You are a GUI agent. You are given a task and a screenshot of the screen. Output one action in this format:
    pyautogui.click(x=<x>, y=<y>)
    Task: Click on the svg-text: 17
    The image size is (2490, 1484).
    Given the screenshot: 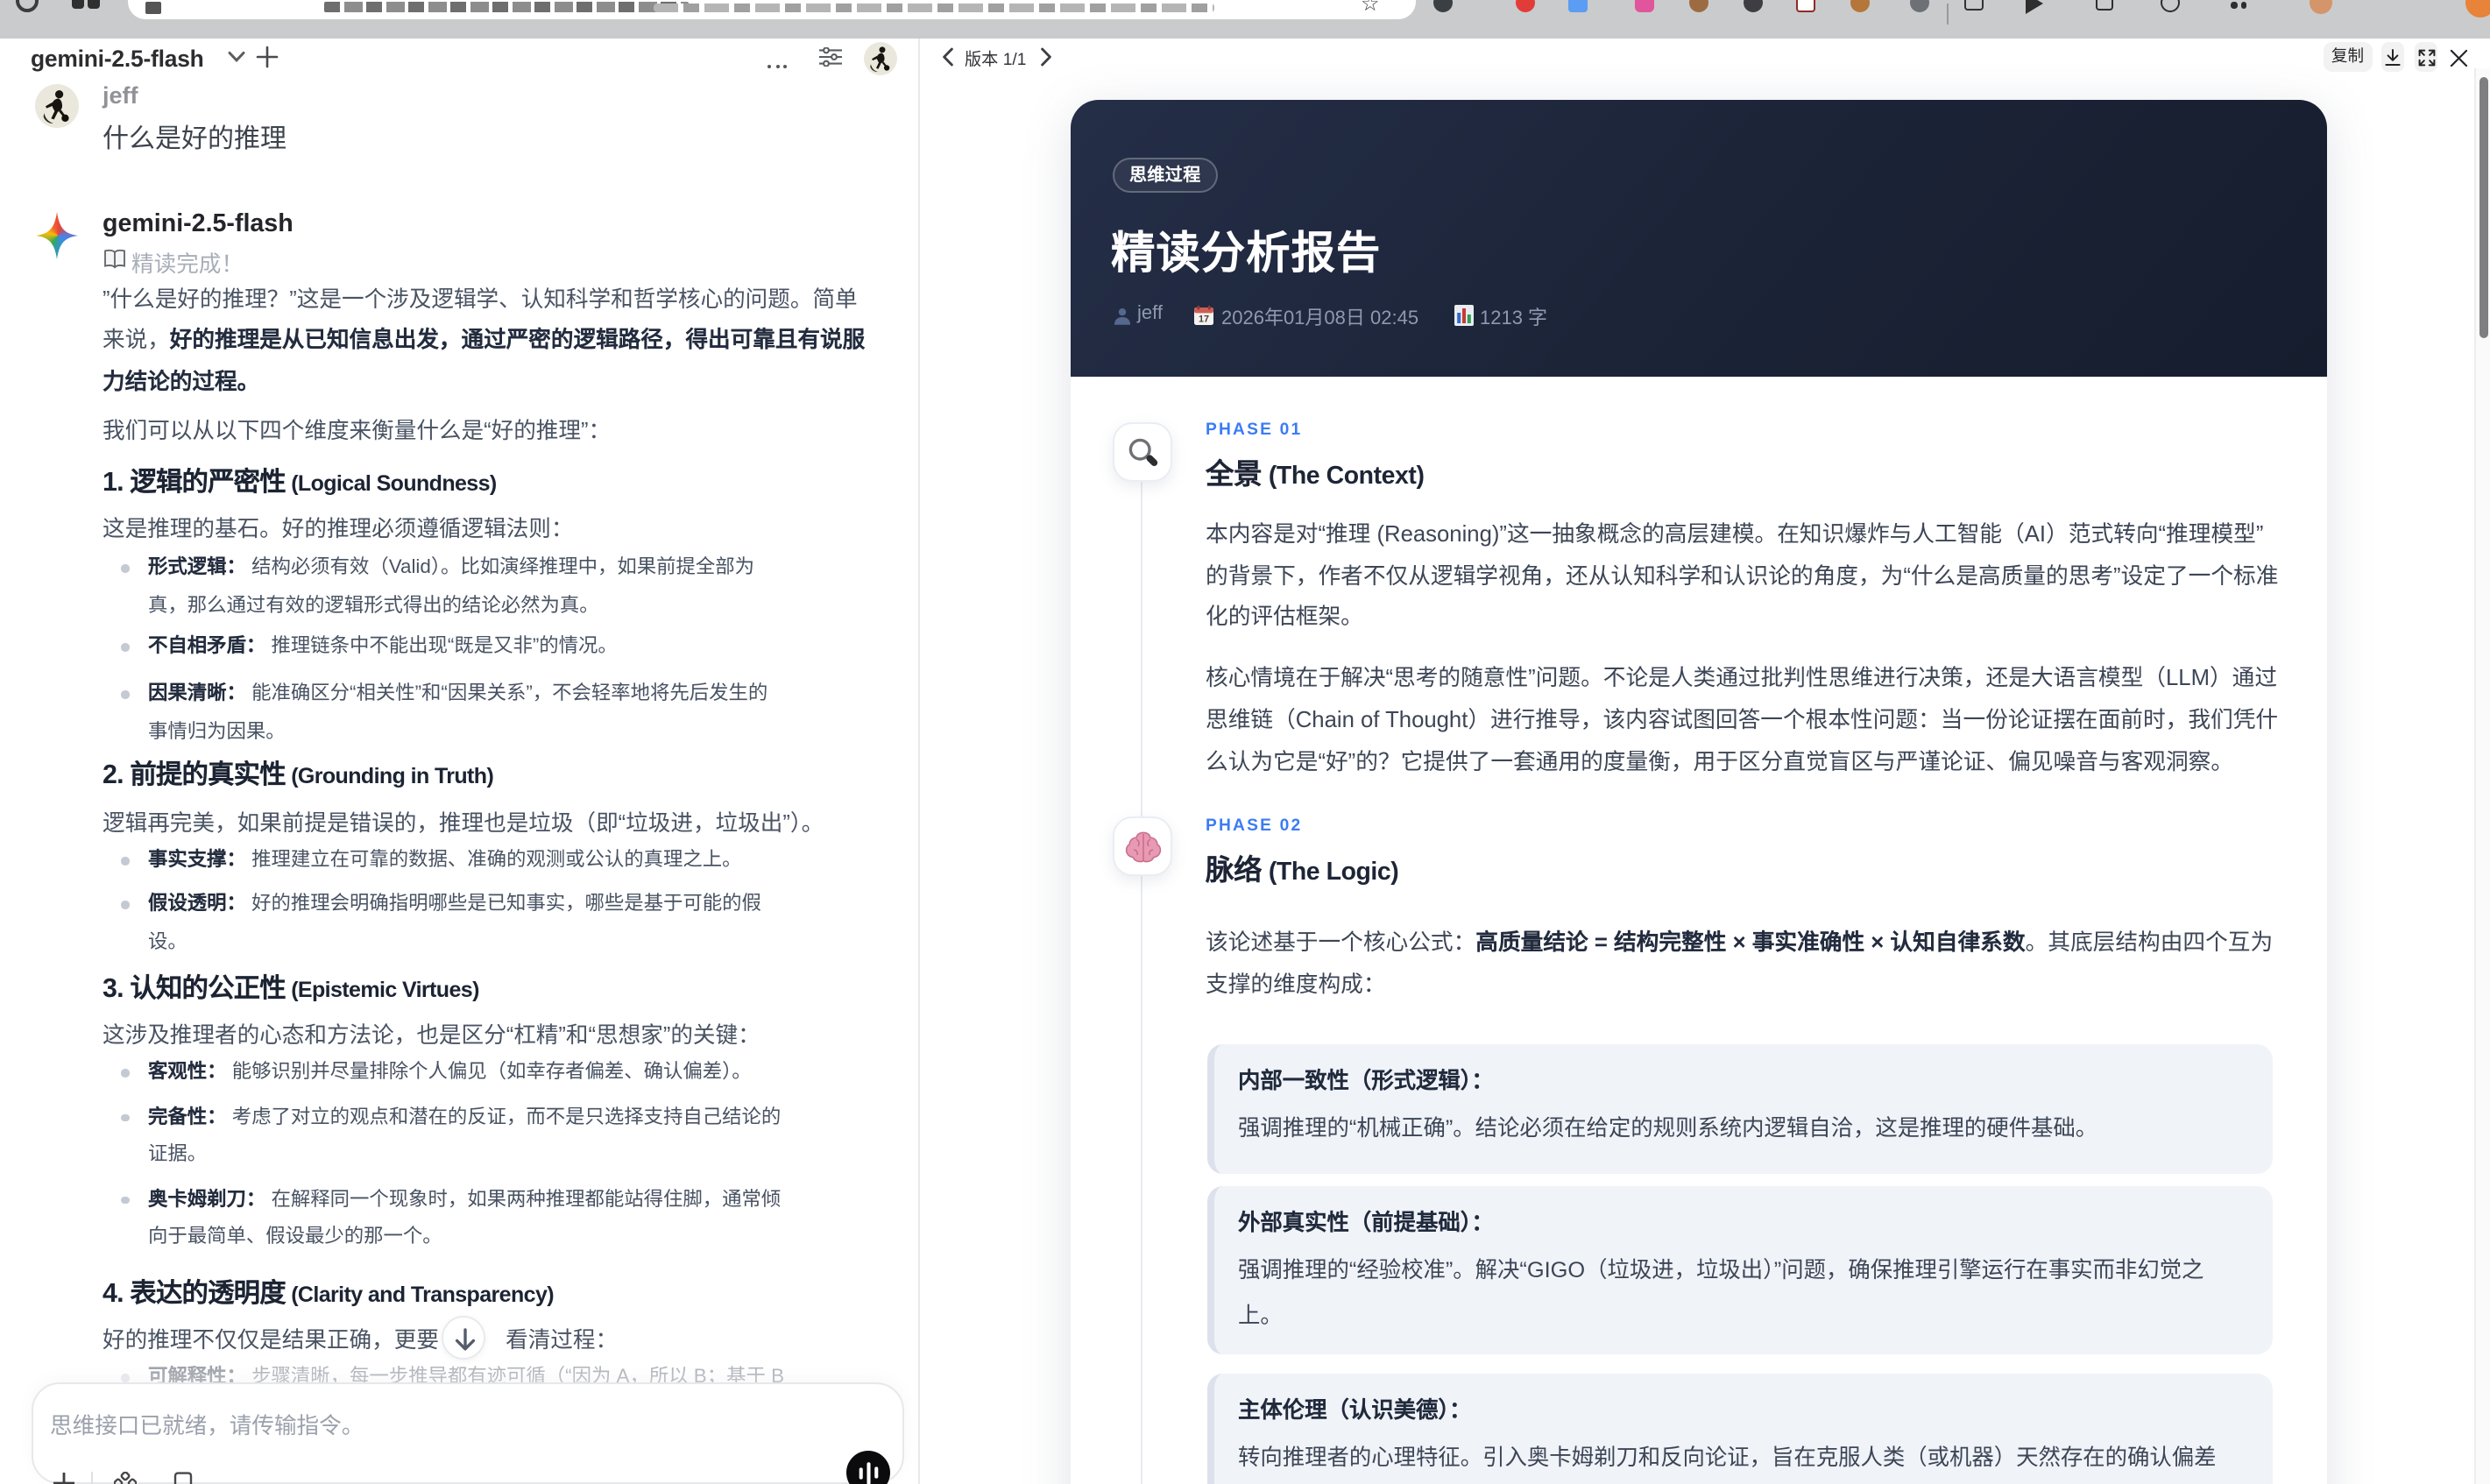 What is the action you would take?
    pyautogui.click(x=1203, y=319)
    